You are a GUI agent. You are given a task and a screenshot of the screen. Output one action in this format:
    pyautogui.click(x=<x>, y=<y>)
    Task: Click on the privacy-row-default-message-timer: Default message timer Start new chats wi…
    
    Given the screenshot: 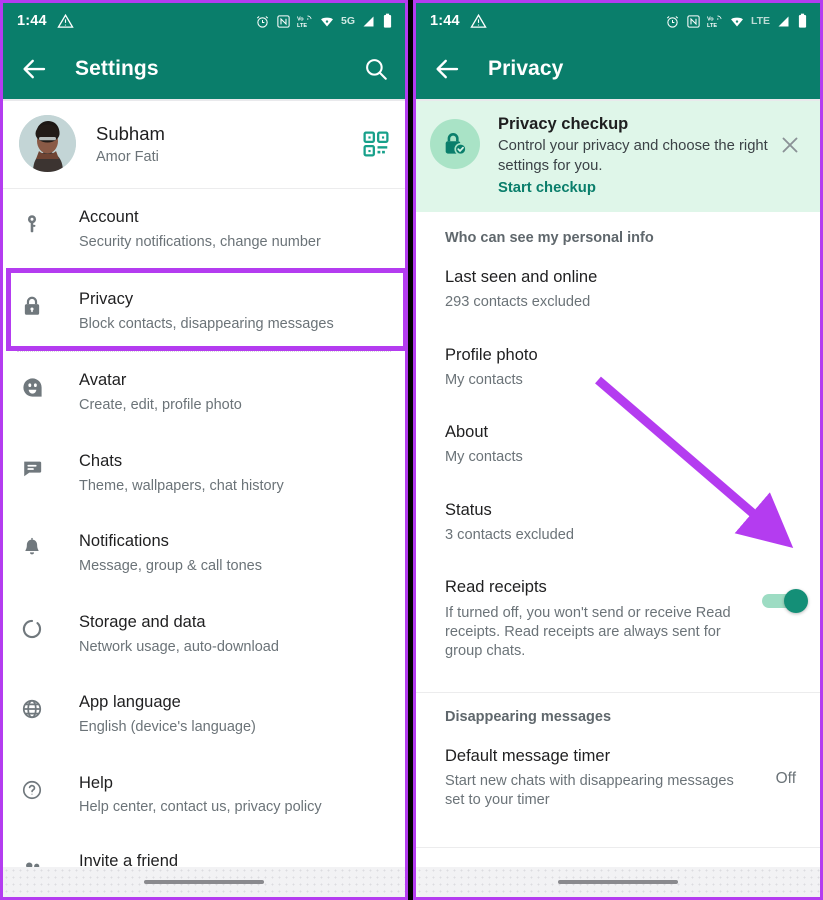 What is the action you would take?
    pyautogui.click(x=618, y=780)
    